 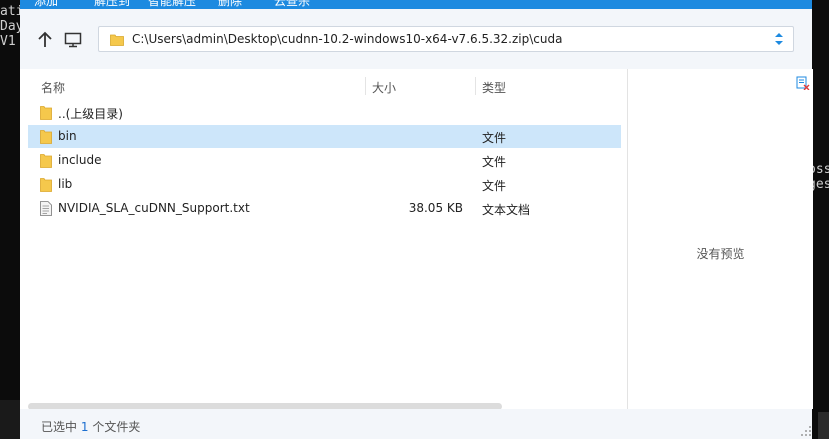 I want to click on resize-grip-icon, so click(x=806, y=431).